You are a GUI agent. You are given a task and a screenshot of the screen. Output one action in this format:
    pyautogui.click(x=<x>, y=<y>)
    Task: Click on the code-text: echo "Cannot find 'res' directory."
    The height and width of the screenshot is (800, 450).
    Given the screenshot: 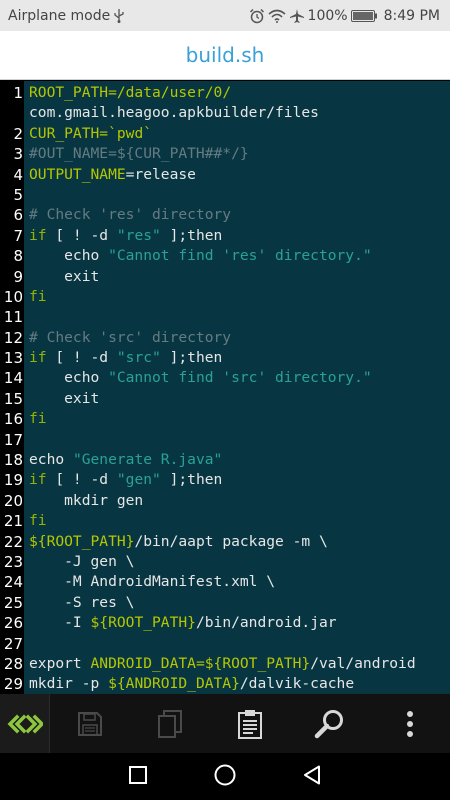 What is the action you would take?
    pyautogui.click(x=200, y=256)
    